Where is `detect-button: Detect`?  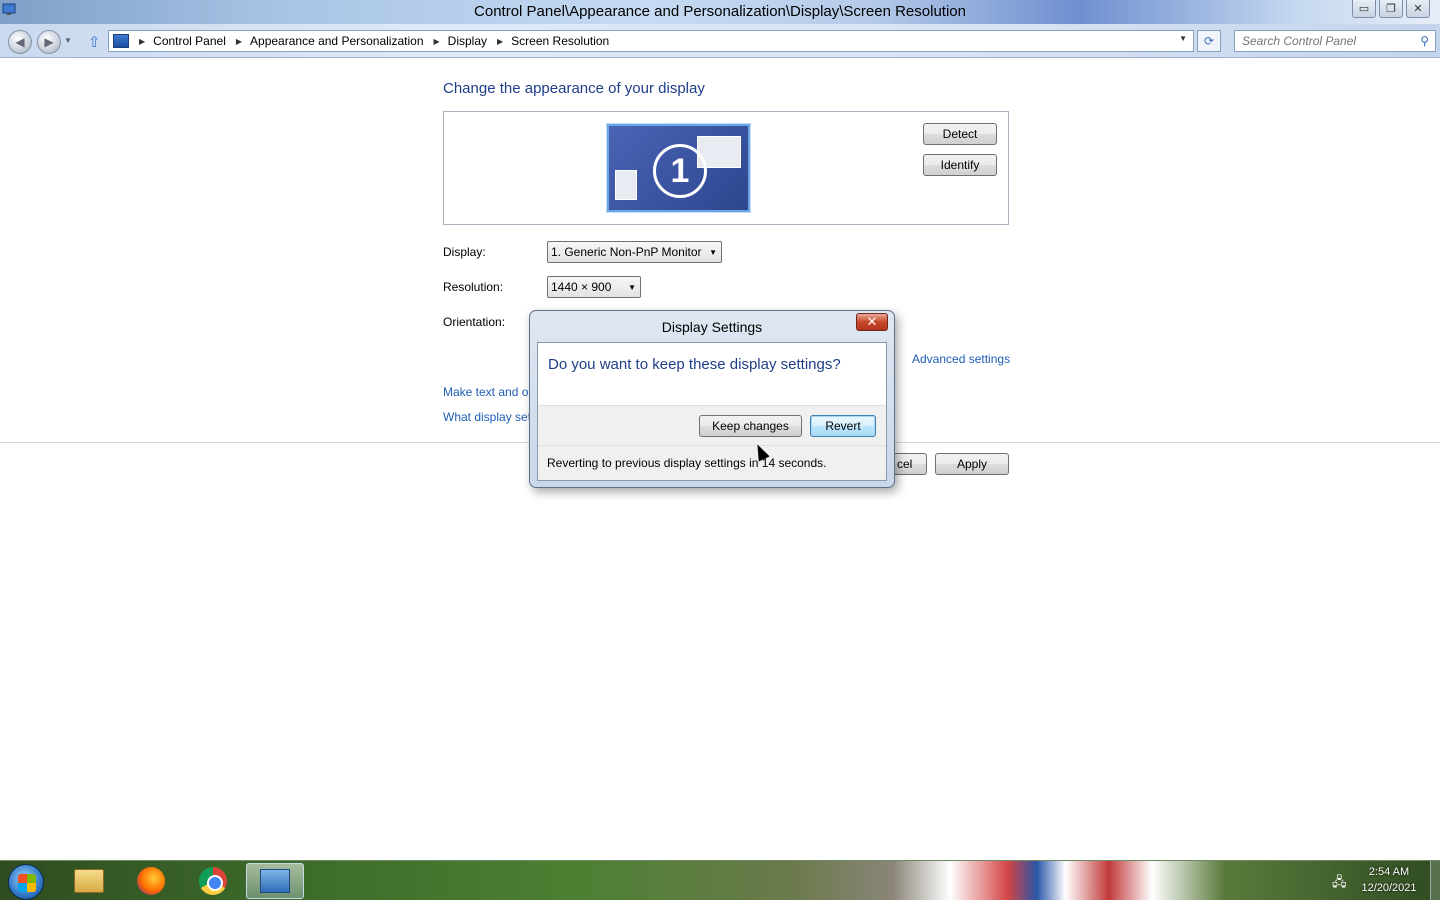
detect-button: Detect is located at coordinates (960, 134).